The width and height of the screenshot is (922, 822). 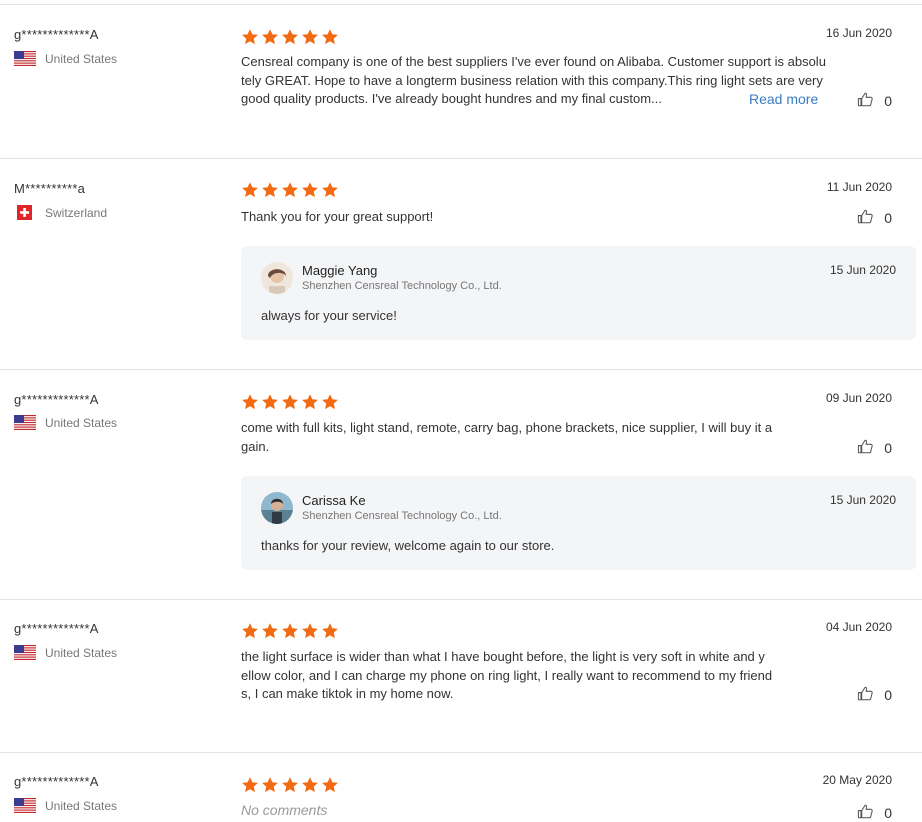 I want to click on country-label: Switzerland, so click(x=76, y=212).